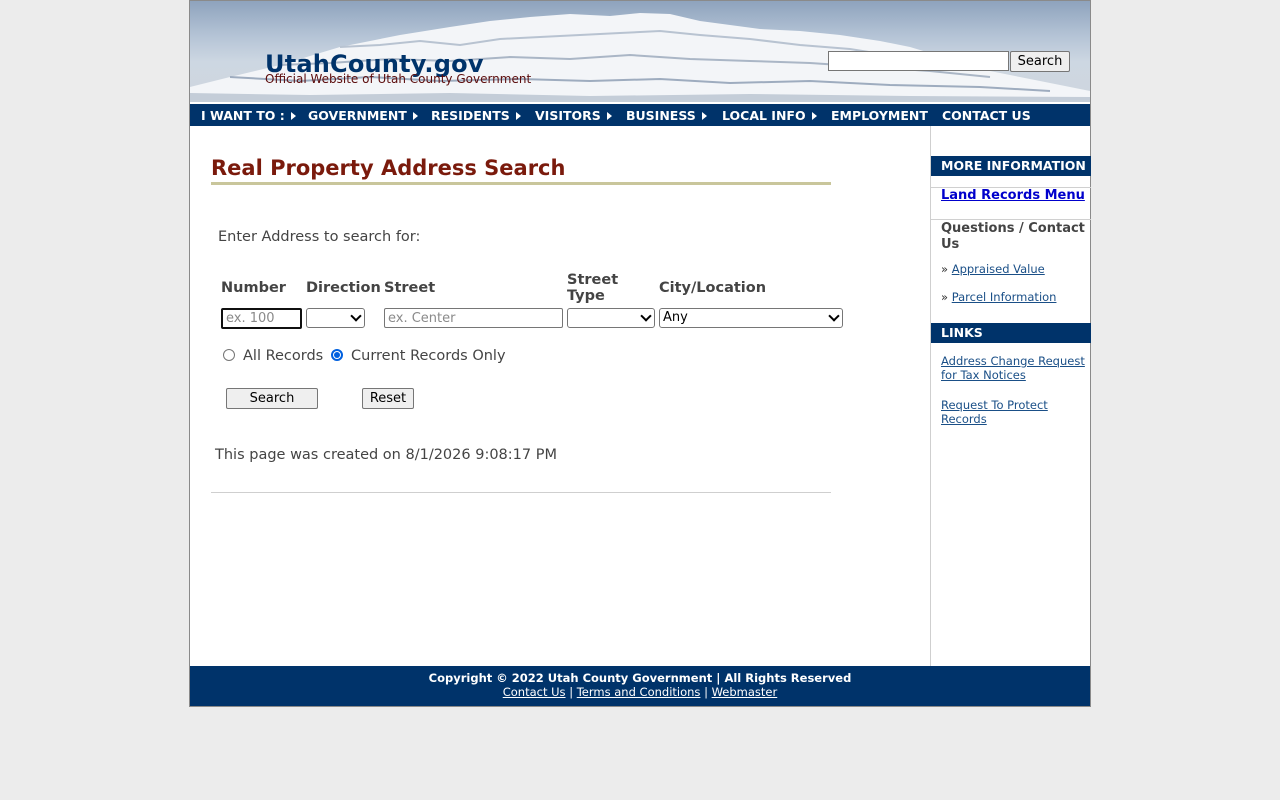  I want to click on more-information-heading: MORE INFORMATION, so click(1011, 166).